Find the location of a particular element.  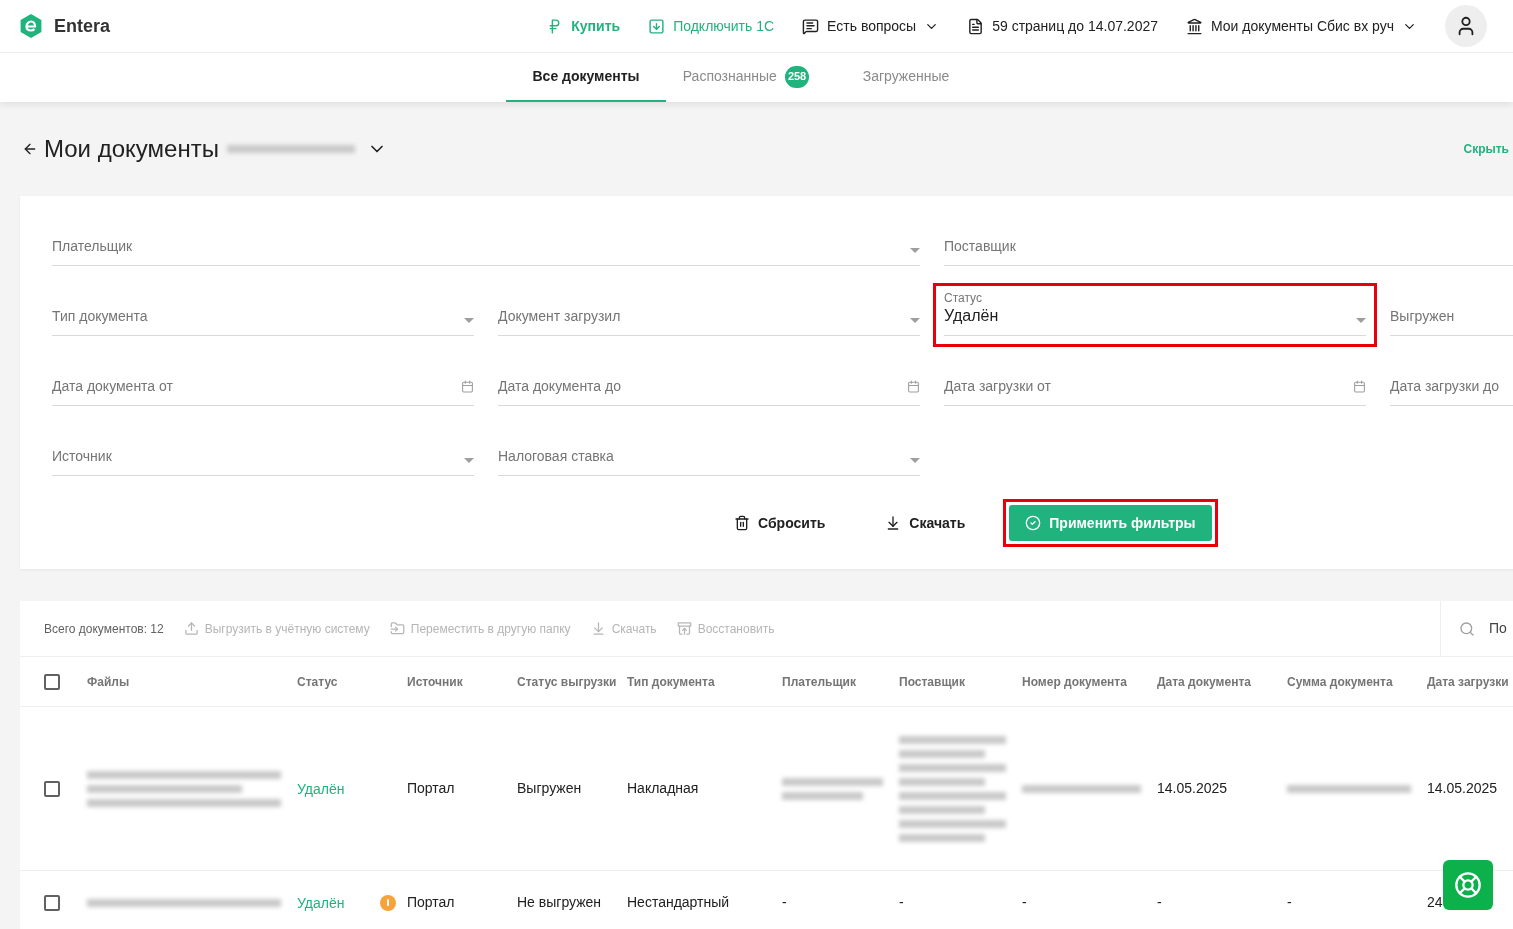

field-placeholder: Дата загрузки от is located at coordinates (998, 386).